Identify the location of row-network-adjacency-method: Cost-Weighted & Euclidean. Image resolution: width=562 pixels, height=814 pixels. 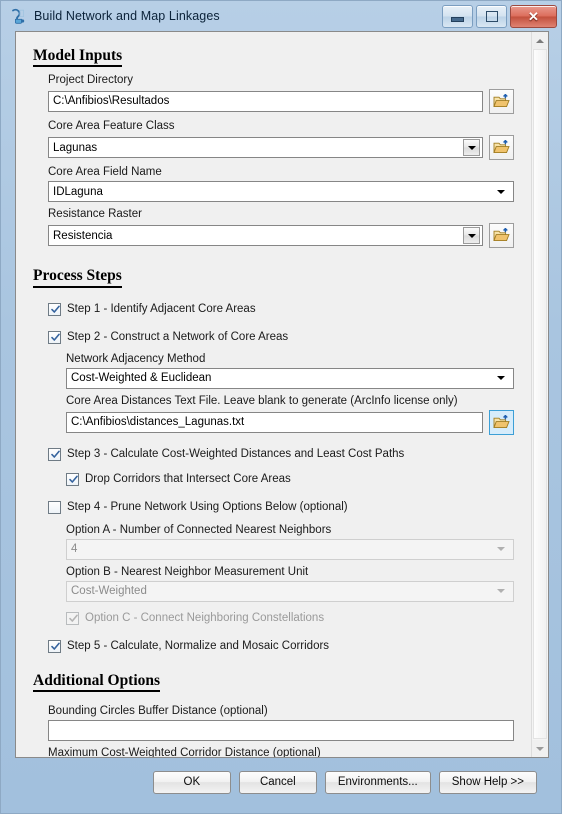
(290, 378).